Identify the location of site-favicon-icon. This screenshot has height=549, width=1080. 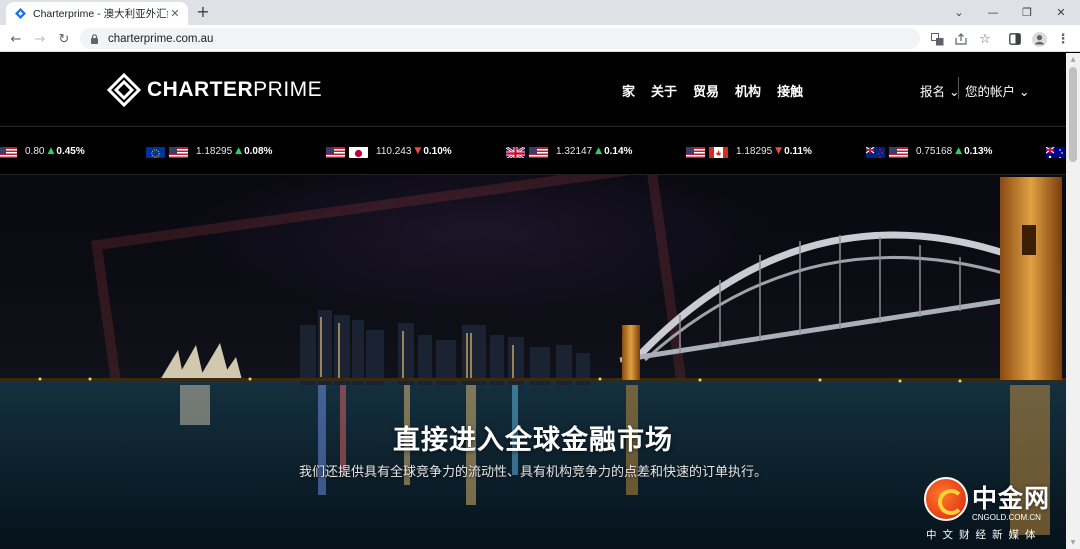
(20, 14).